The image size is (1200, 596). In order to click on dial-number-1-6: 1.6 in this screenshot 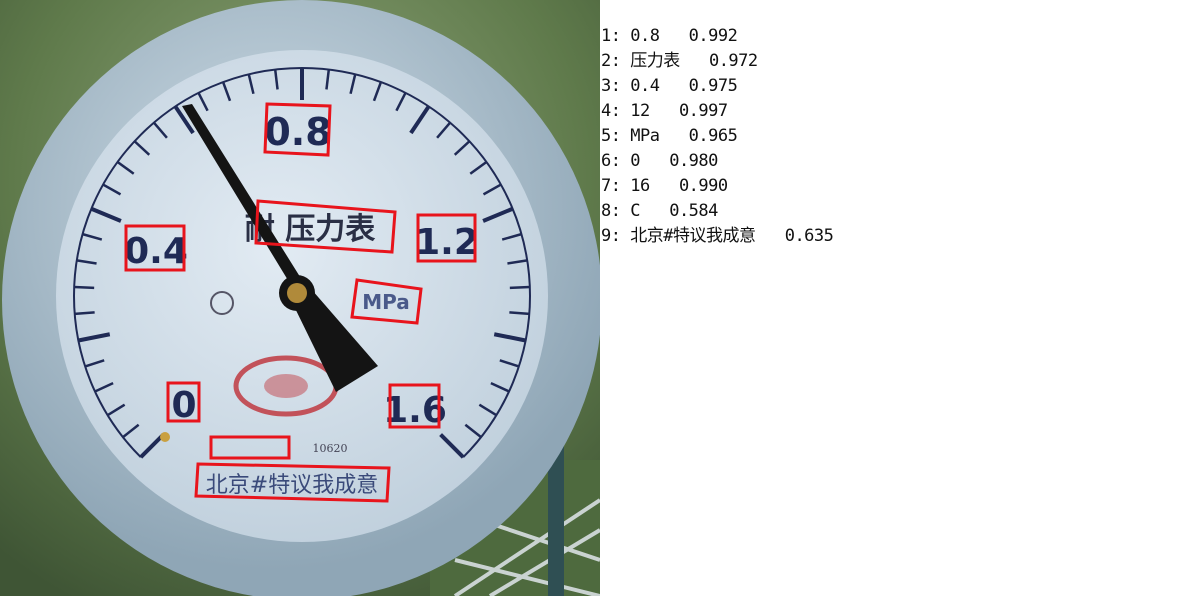, I will do `click(415, 410)`.